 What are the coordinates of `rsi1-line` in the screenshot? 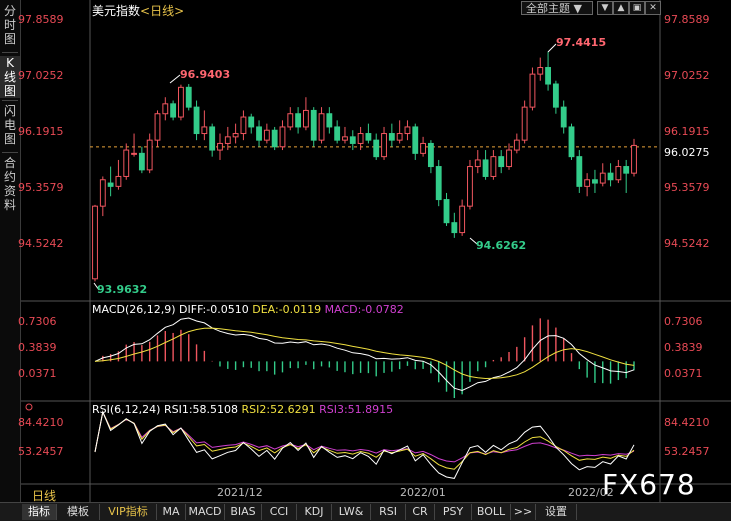 It's located at (364, 444).